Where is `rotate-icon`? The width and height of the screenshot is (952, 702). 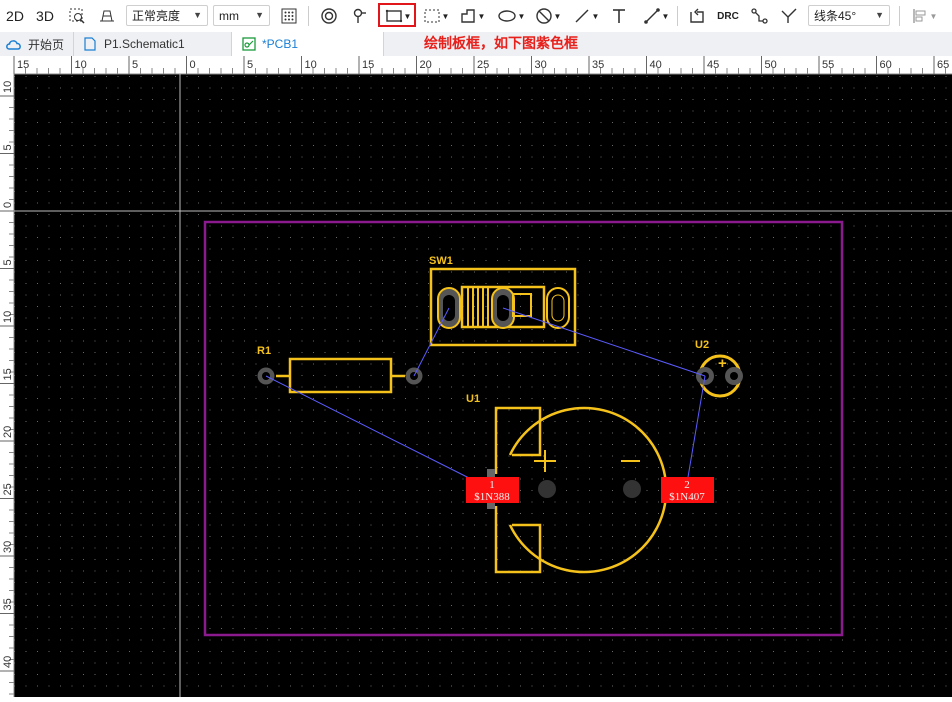 rotate-icon is located at coordinates (697, 15).